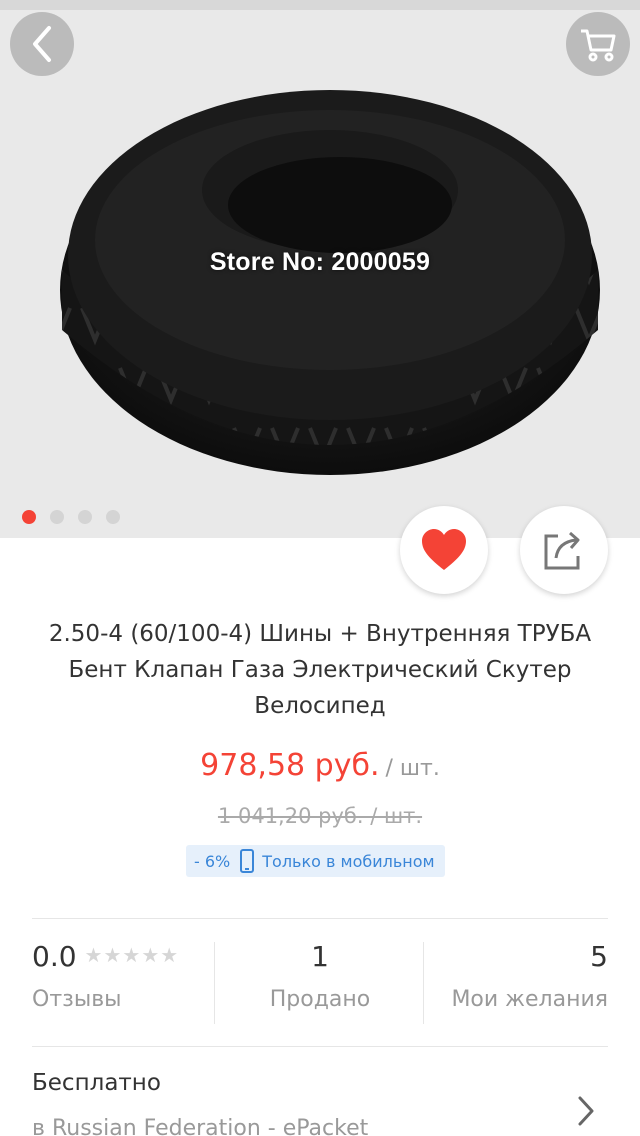 Image resolution: width=640 pixels, height=1136 pixels. Describe the element at coordinates (599, 956) in the screenshot. I see `wishlist-count: 5` at that location.